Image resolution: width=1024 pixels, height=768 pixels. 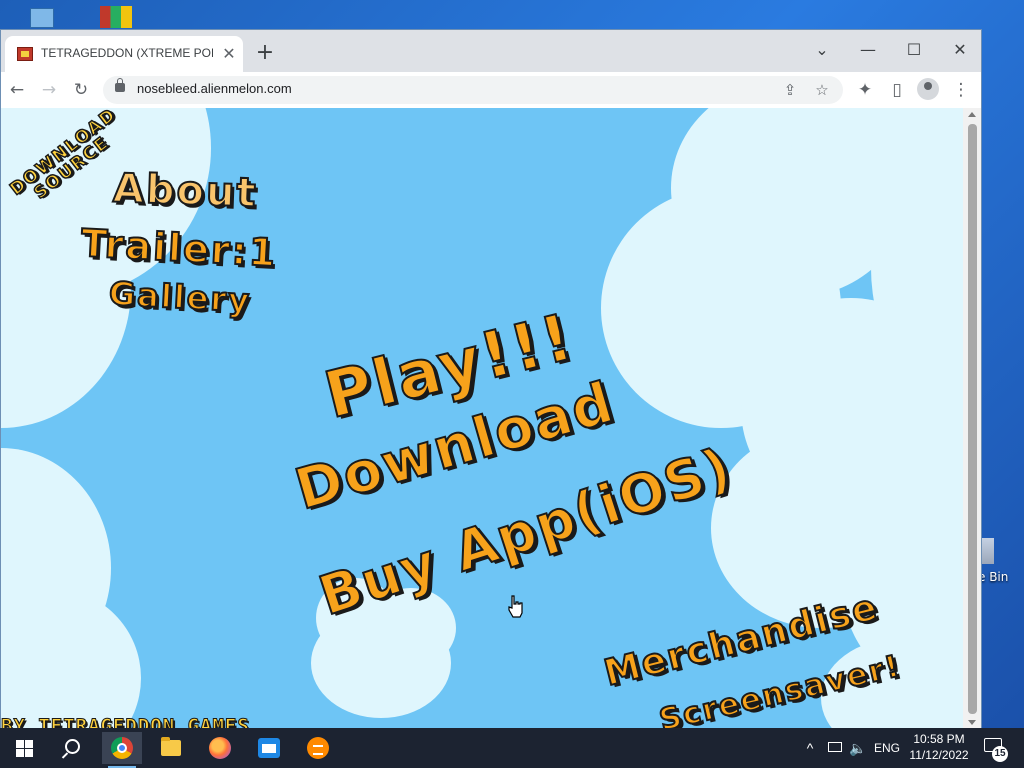 I want to click on chrome-icon, so click(x=122, y=750).